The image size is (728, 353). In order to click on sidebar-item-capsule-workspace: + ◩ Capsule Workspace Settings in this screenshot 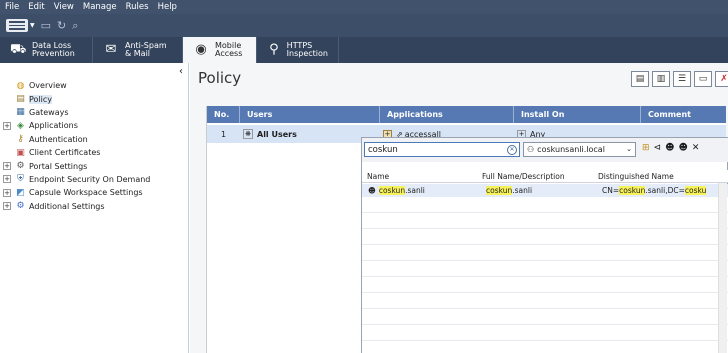, I will do `click(76, 192)`.